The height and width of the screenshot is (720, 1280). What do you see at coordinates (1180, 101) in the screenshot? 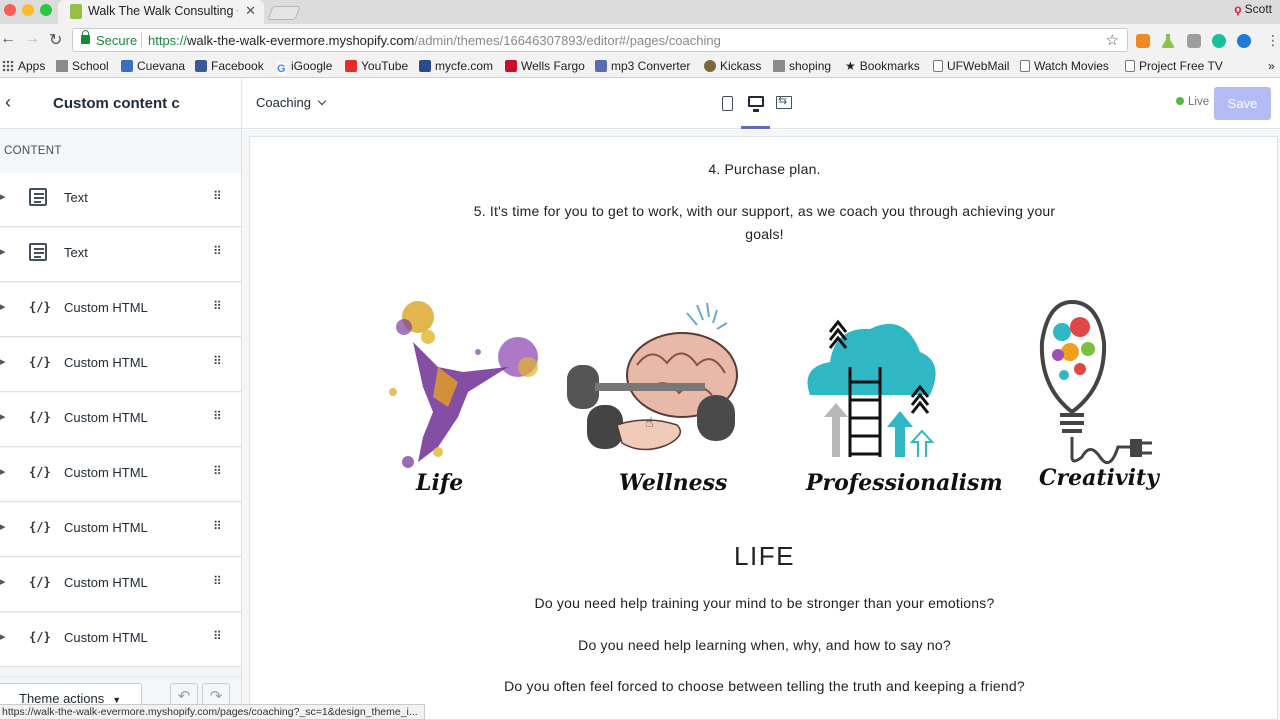
I see `live-dot-icon` at bounding box center [1180, 101].